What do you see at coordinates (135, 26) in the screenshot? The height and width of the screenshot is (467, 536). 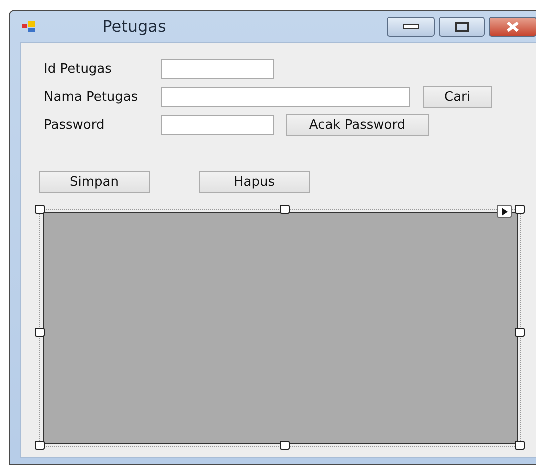 I see `window-title: Petugas` at bounding box center [135, 26].